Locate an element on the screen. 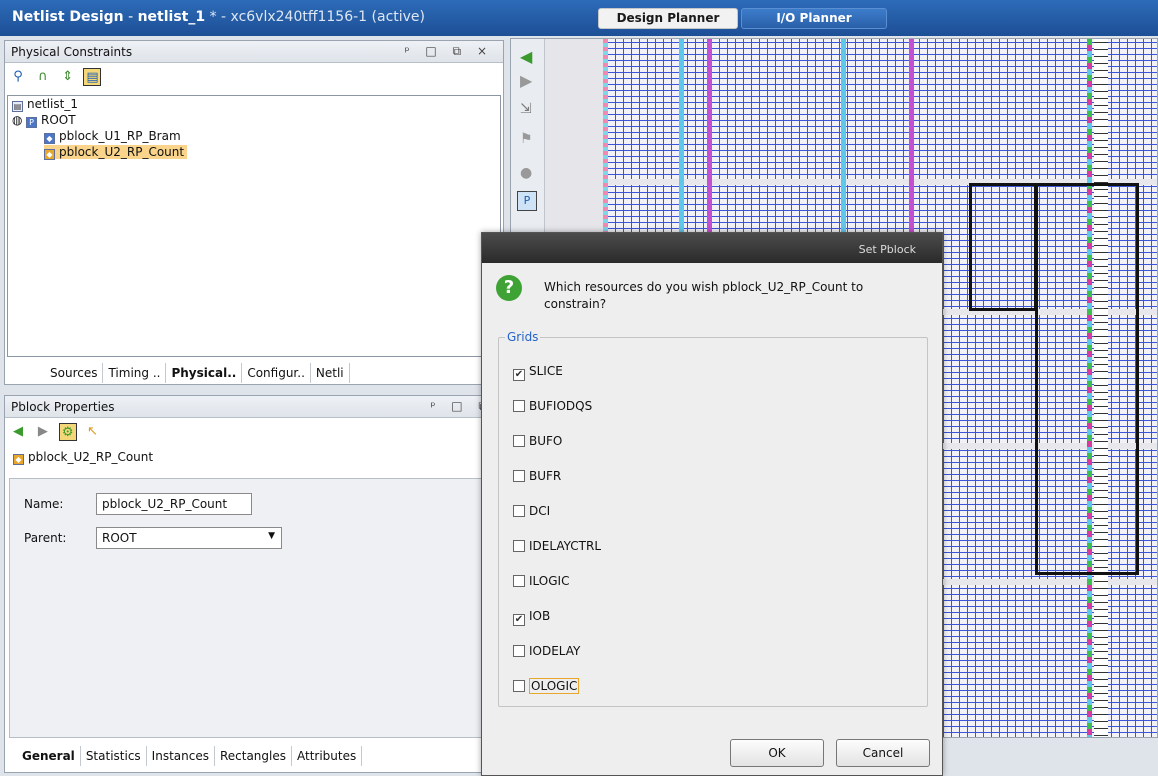  group-by-icon: ▤ is located at coordinates (92, 77).